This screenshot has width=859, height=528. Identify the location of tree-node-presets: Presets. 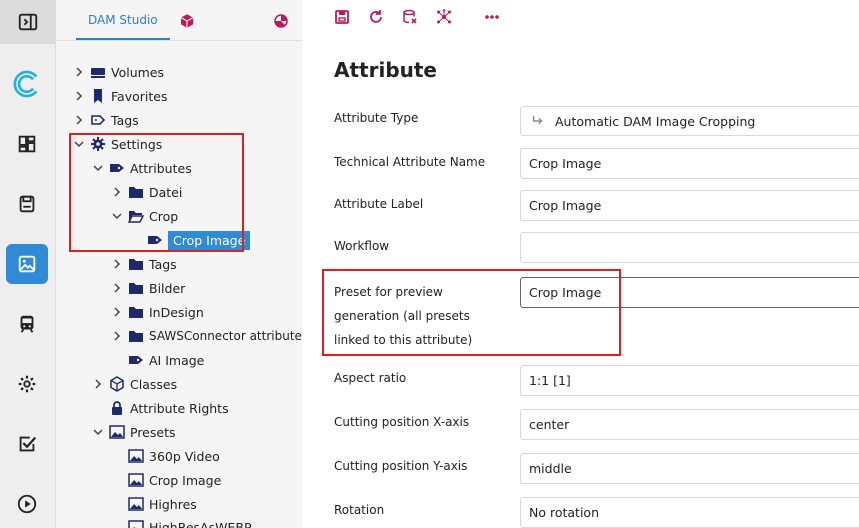
(133, 432).